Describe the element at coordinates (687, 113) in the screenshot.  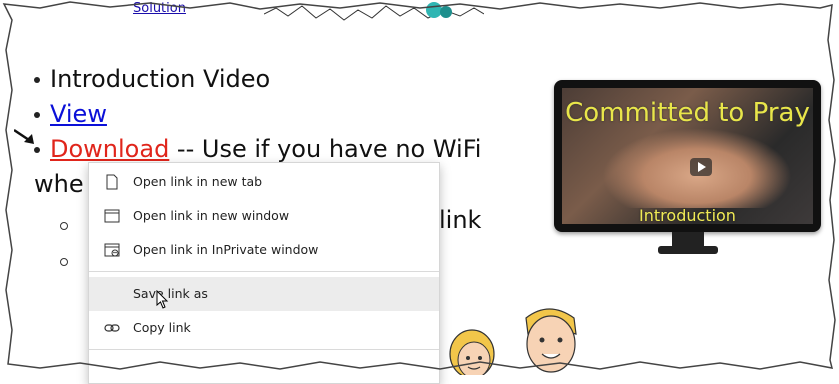
I see `video-title: Committed to Pray` at that location.